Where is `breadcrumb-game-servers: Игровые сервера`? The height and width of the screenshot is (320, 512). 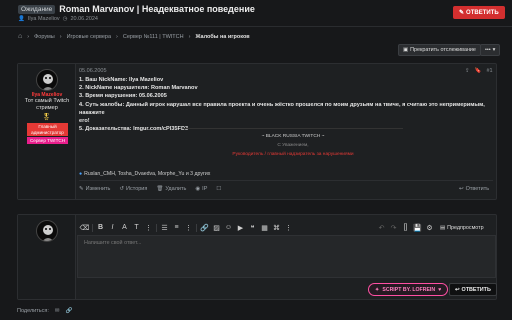 breadcrumb-game-servers: Игровые сервера is located at coordinates (89, 37).